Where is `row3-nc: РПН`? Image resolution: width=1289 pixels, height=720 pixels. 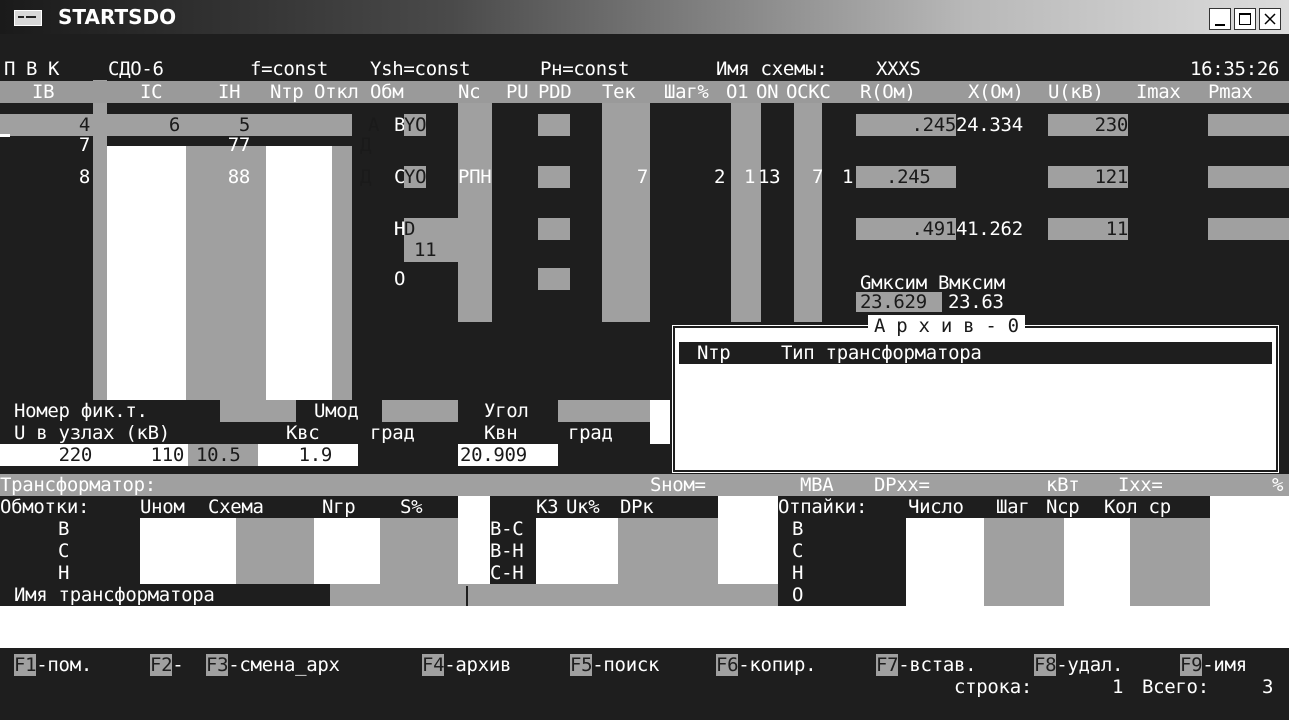
row3-nc: РПН is located at coordinates (475, 177).